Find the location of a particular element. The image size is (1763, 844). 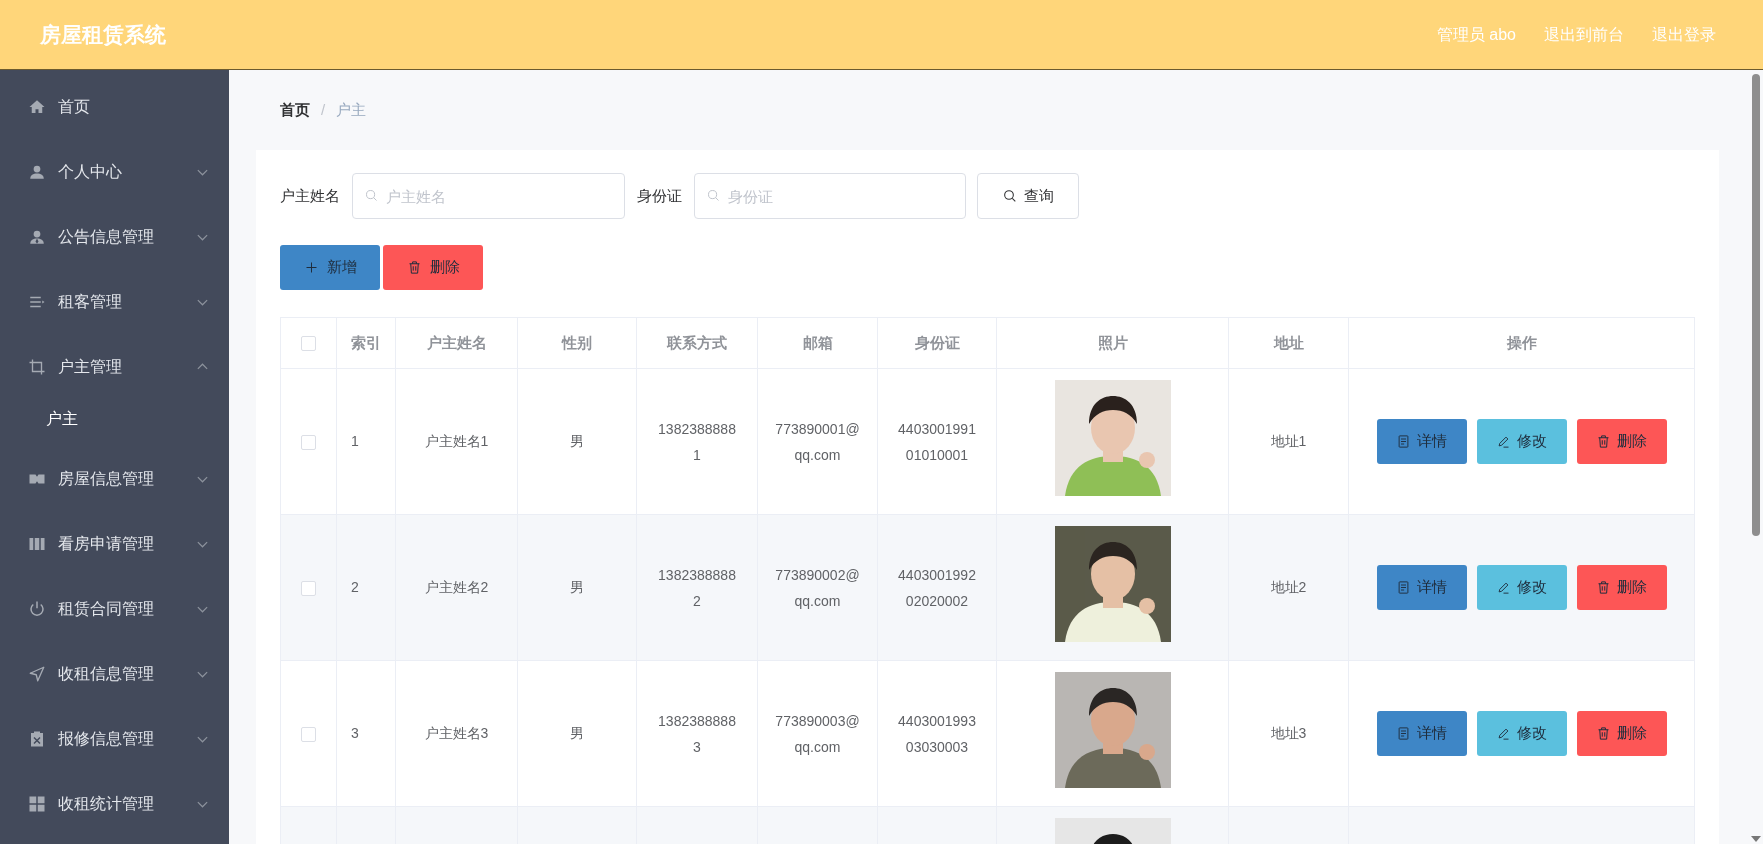

query-button: 查询 is located at coordinates (1028, 196).